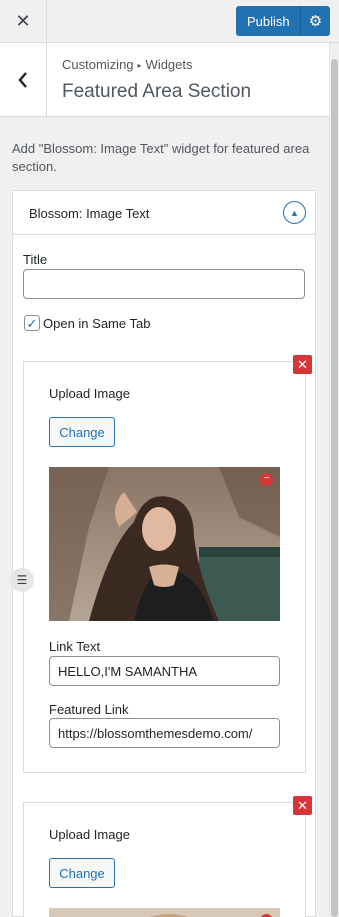 The image size is (339, 917). I want to click on change-image-button-2: Change, so click(82, 873).